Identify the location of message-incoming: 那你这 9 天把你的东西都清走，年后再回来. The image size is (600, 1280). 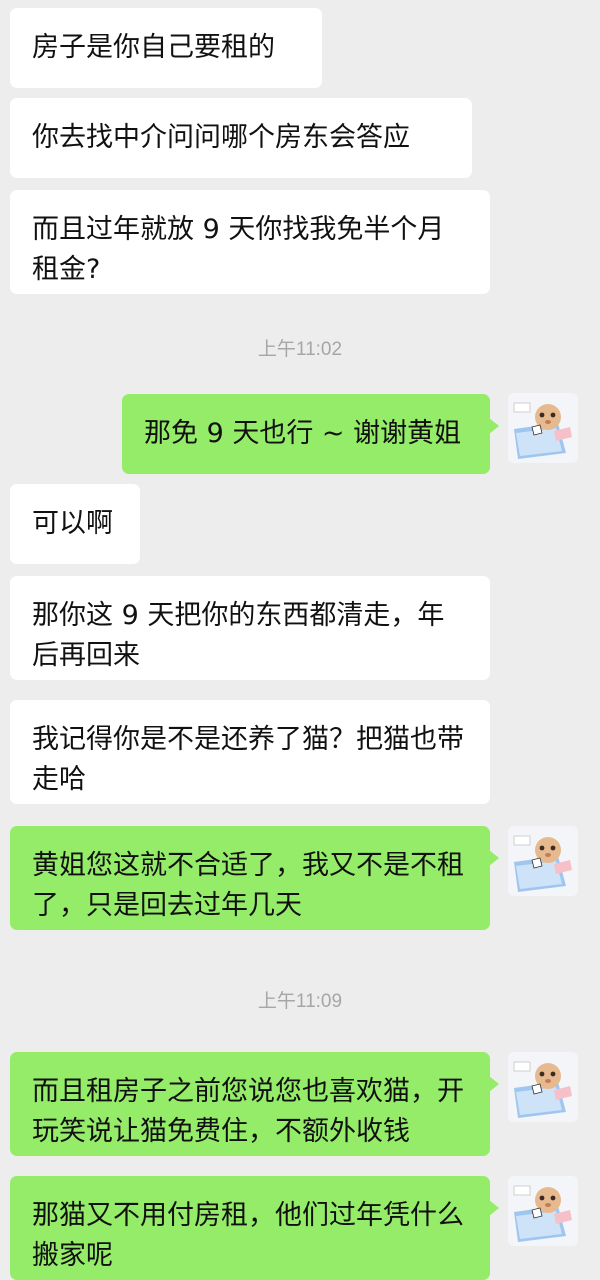
(250, 628).